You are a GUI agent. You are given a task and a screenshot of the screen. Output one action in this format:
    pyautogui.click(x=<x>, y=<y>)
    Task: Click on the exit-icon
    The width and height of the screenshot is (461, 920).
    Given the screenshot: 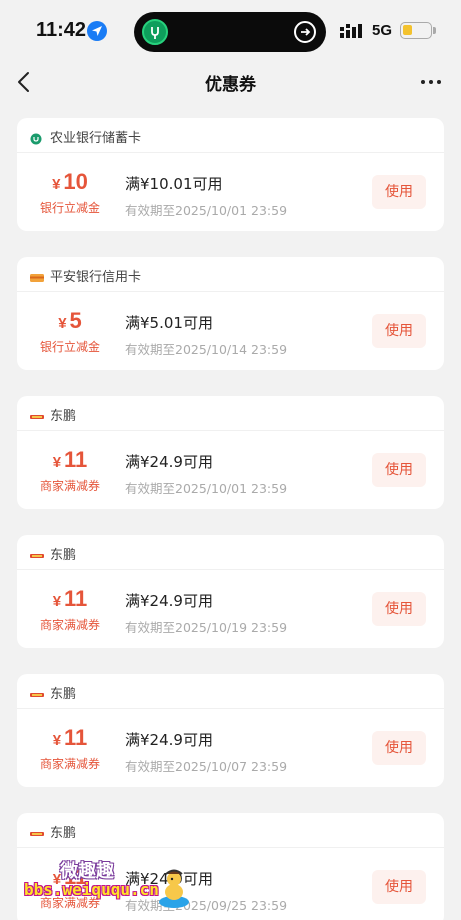 What is the action you would take?
    pyautogui.click(x=305, y=32)
    